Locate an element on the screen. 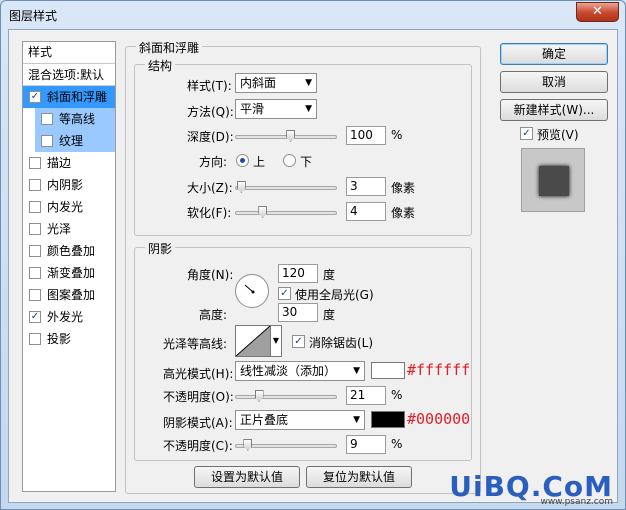 This screenshot has height=510, width=626. gloss-contour-dropdown: ▼ is located at coordinates (276, 341).